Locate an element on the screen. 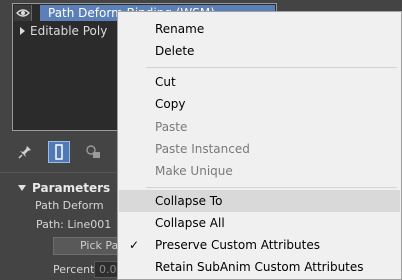  show-end-result-icon is located at coordinates (59, 152).